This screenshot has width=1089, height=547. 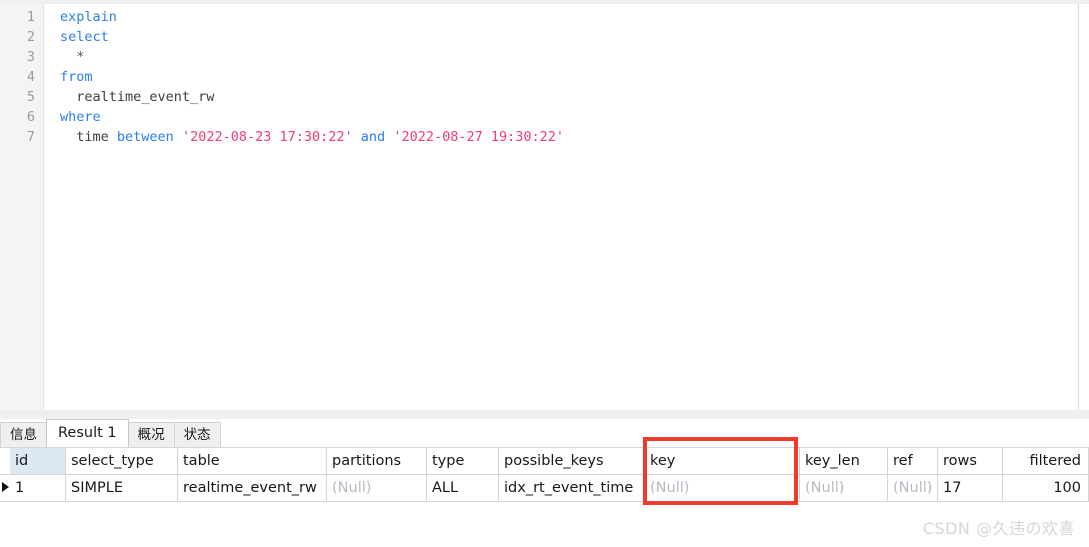 I want to click on current-row-arrow-icon, so click(x=5, y=487).